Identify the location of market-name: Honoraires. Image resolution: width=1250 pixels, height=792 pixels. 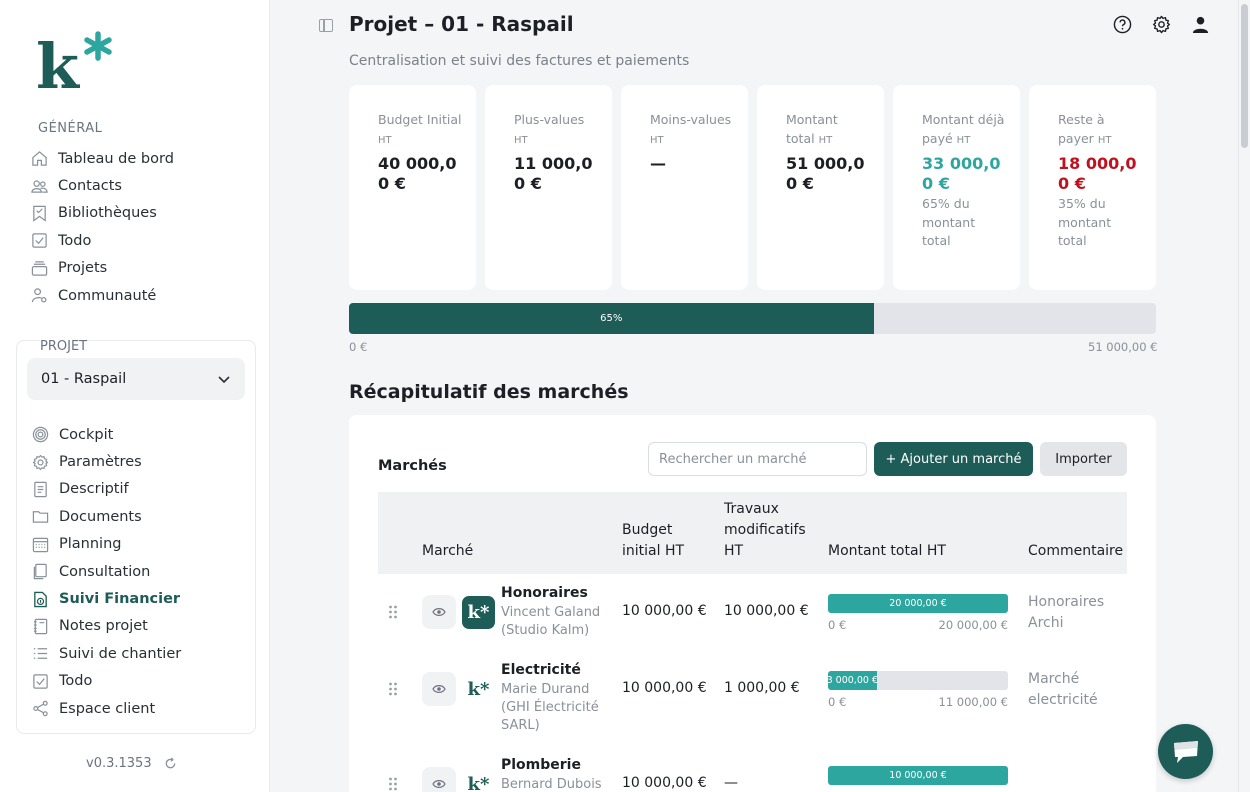
(544, 593).